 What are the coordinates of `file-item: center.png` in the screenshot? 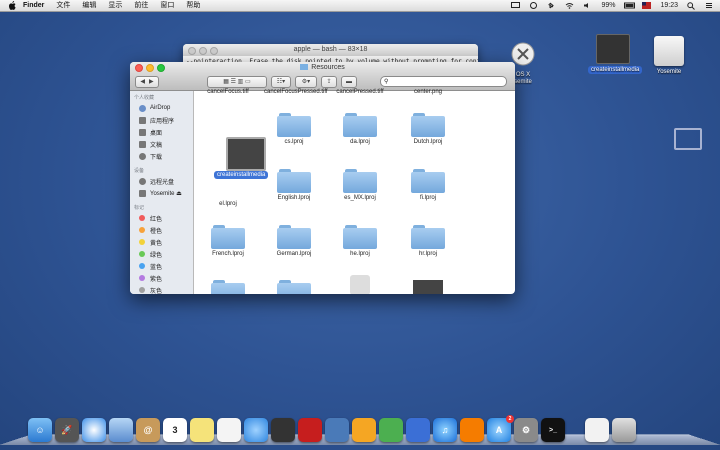 It's located at (428, 92).